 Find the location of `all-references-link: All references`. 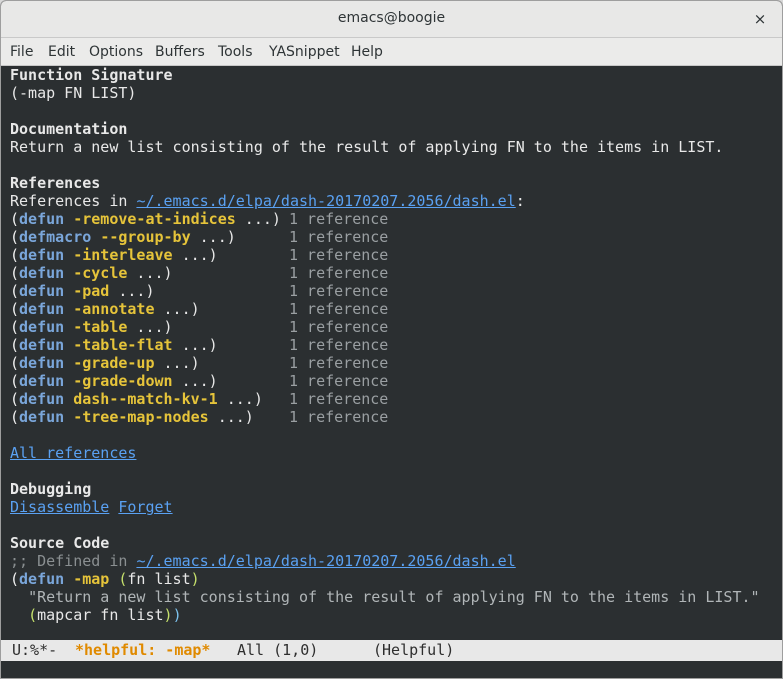

all-references-link: All references is located at coordinates (73, 453).